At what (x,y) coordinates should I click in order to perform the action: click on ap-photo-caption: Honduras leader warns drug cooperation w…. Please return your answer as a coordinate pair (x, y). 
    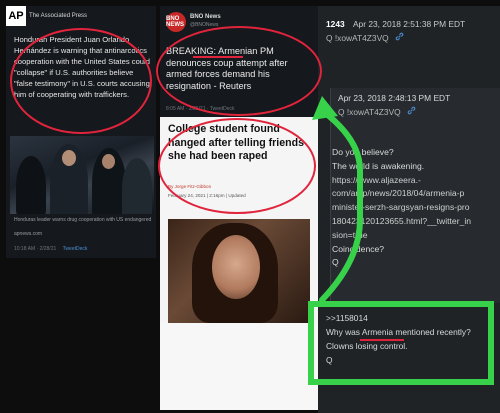
    Looking at the image, I should click on (83, 220).